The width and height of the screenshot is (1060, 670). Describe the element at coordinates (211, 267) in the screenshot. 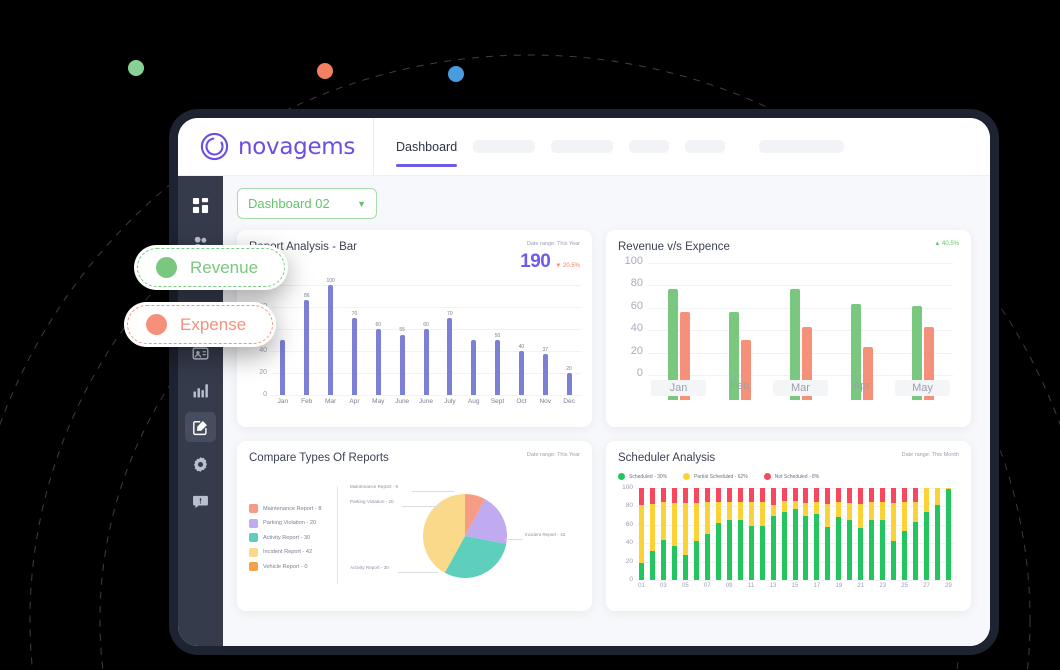

I see `legend-pill-revenue: Revenue` at that location.